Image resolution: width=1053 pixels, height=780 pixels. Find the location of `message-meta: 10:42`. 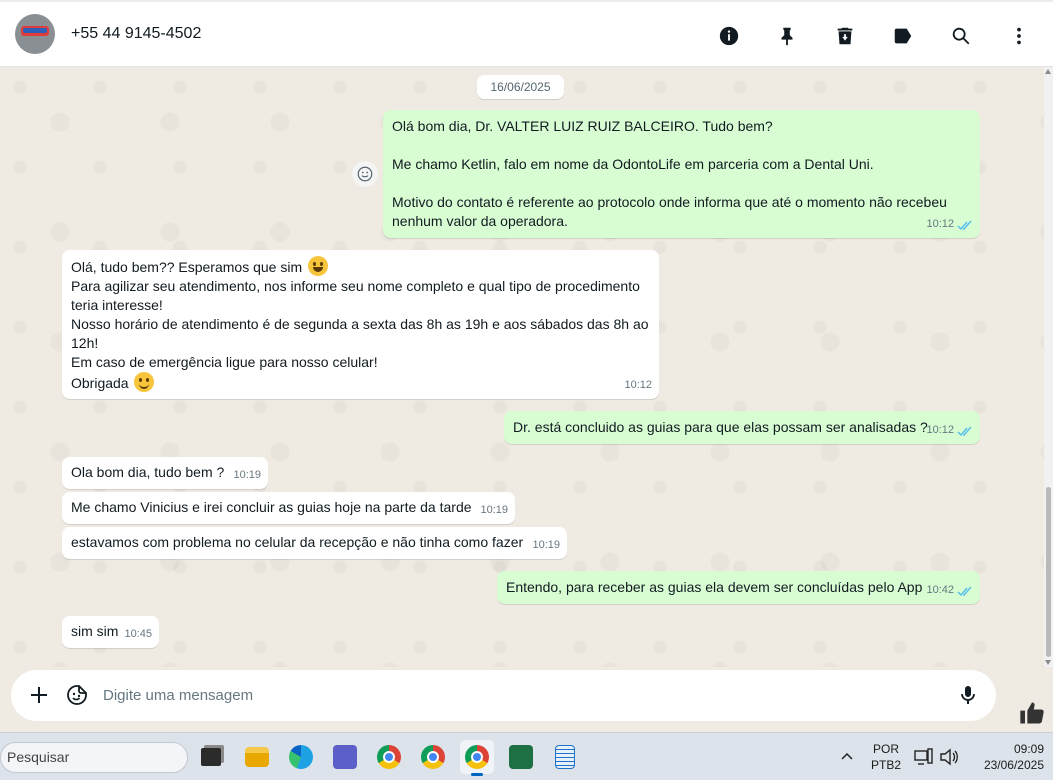

message-meta: 10:42 is located at coordinates (949, 590).